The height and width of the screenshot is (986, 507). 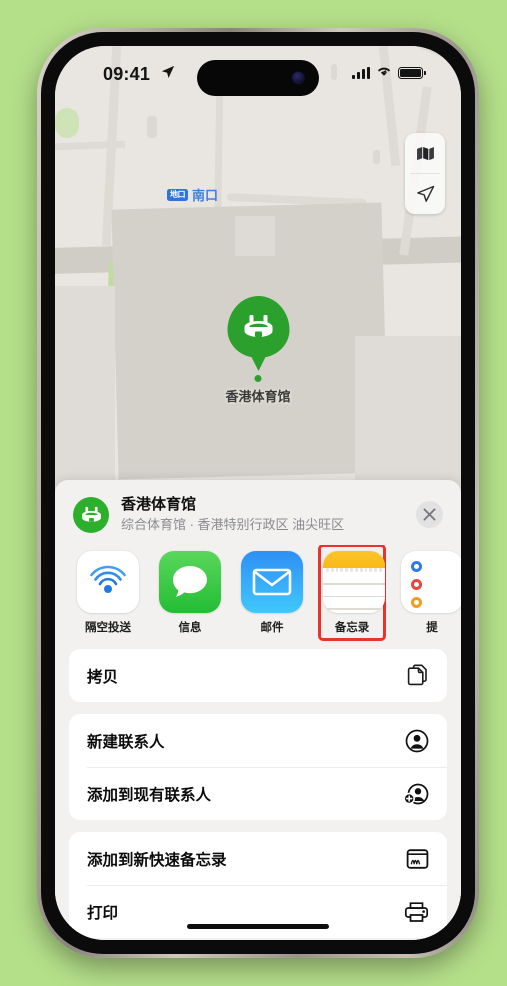 I want to click on action-label: 添加到新快速备忘录, so click(x=157, y=860).